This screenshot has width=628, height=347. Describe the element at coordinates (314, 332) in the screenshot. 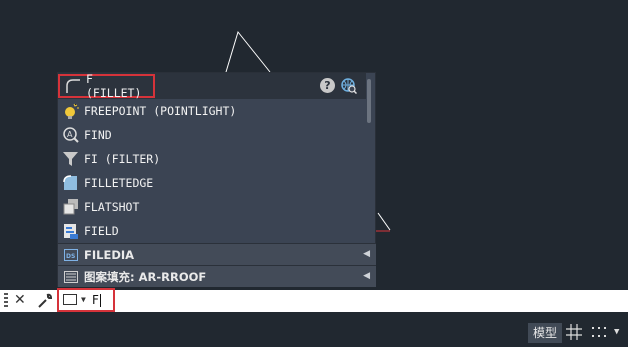

I see `status-bar: 模型 ▼` at that location.